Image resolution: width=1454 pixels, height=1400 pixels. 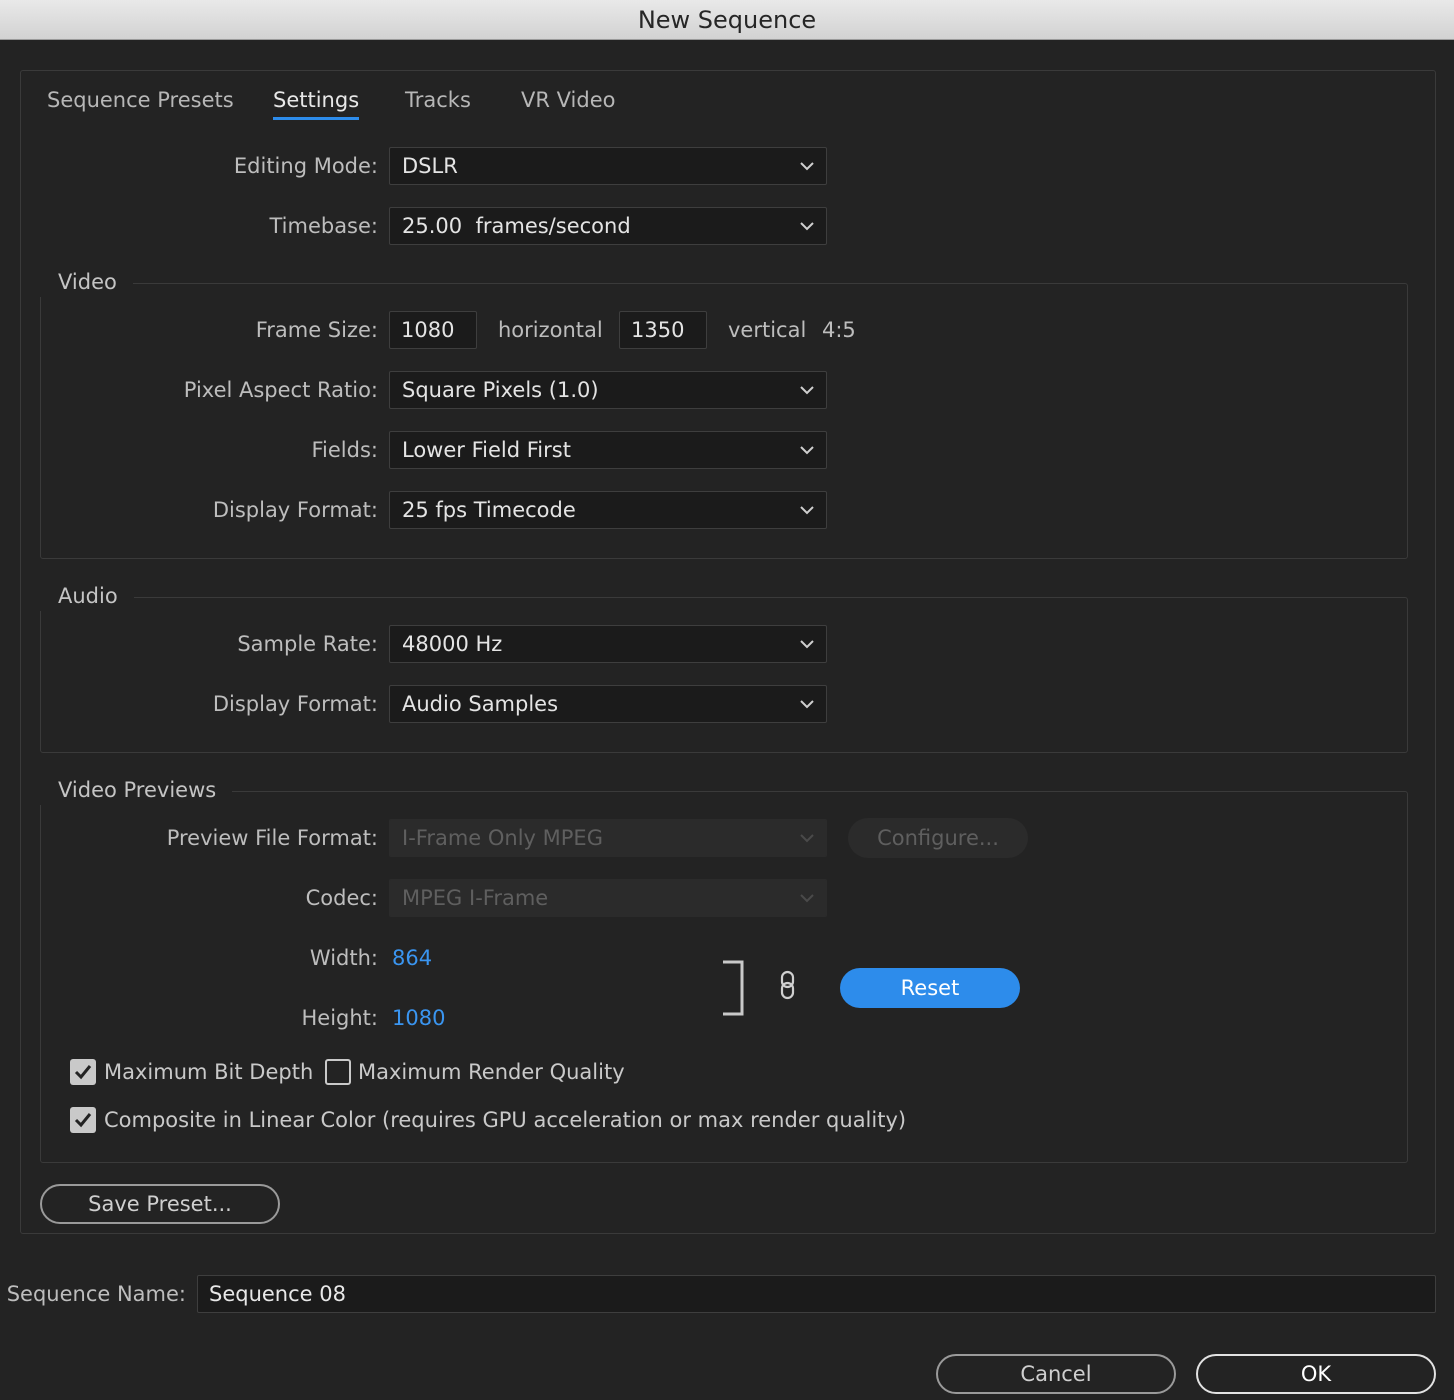 What do you see at coordinates (208, 1072) in the screenshot?
I see `max-bit-depth-label: Maximum Bit Depth` at bounding box center [208, 1072].